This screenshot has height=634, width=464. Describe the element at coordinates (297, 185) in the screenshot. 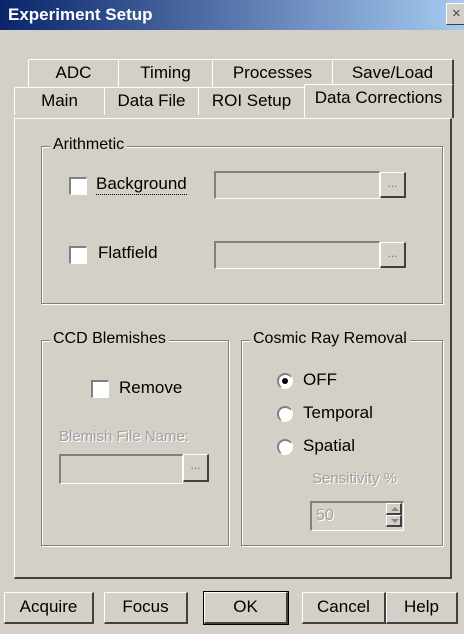

I see `background-file-field` at that location.